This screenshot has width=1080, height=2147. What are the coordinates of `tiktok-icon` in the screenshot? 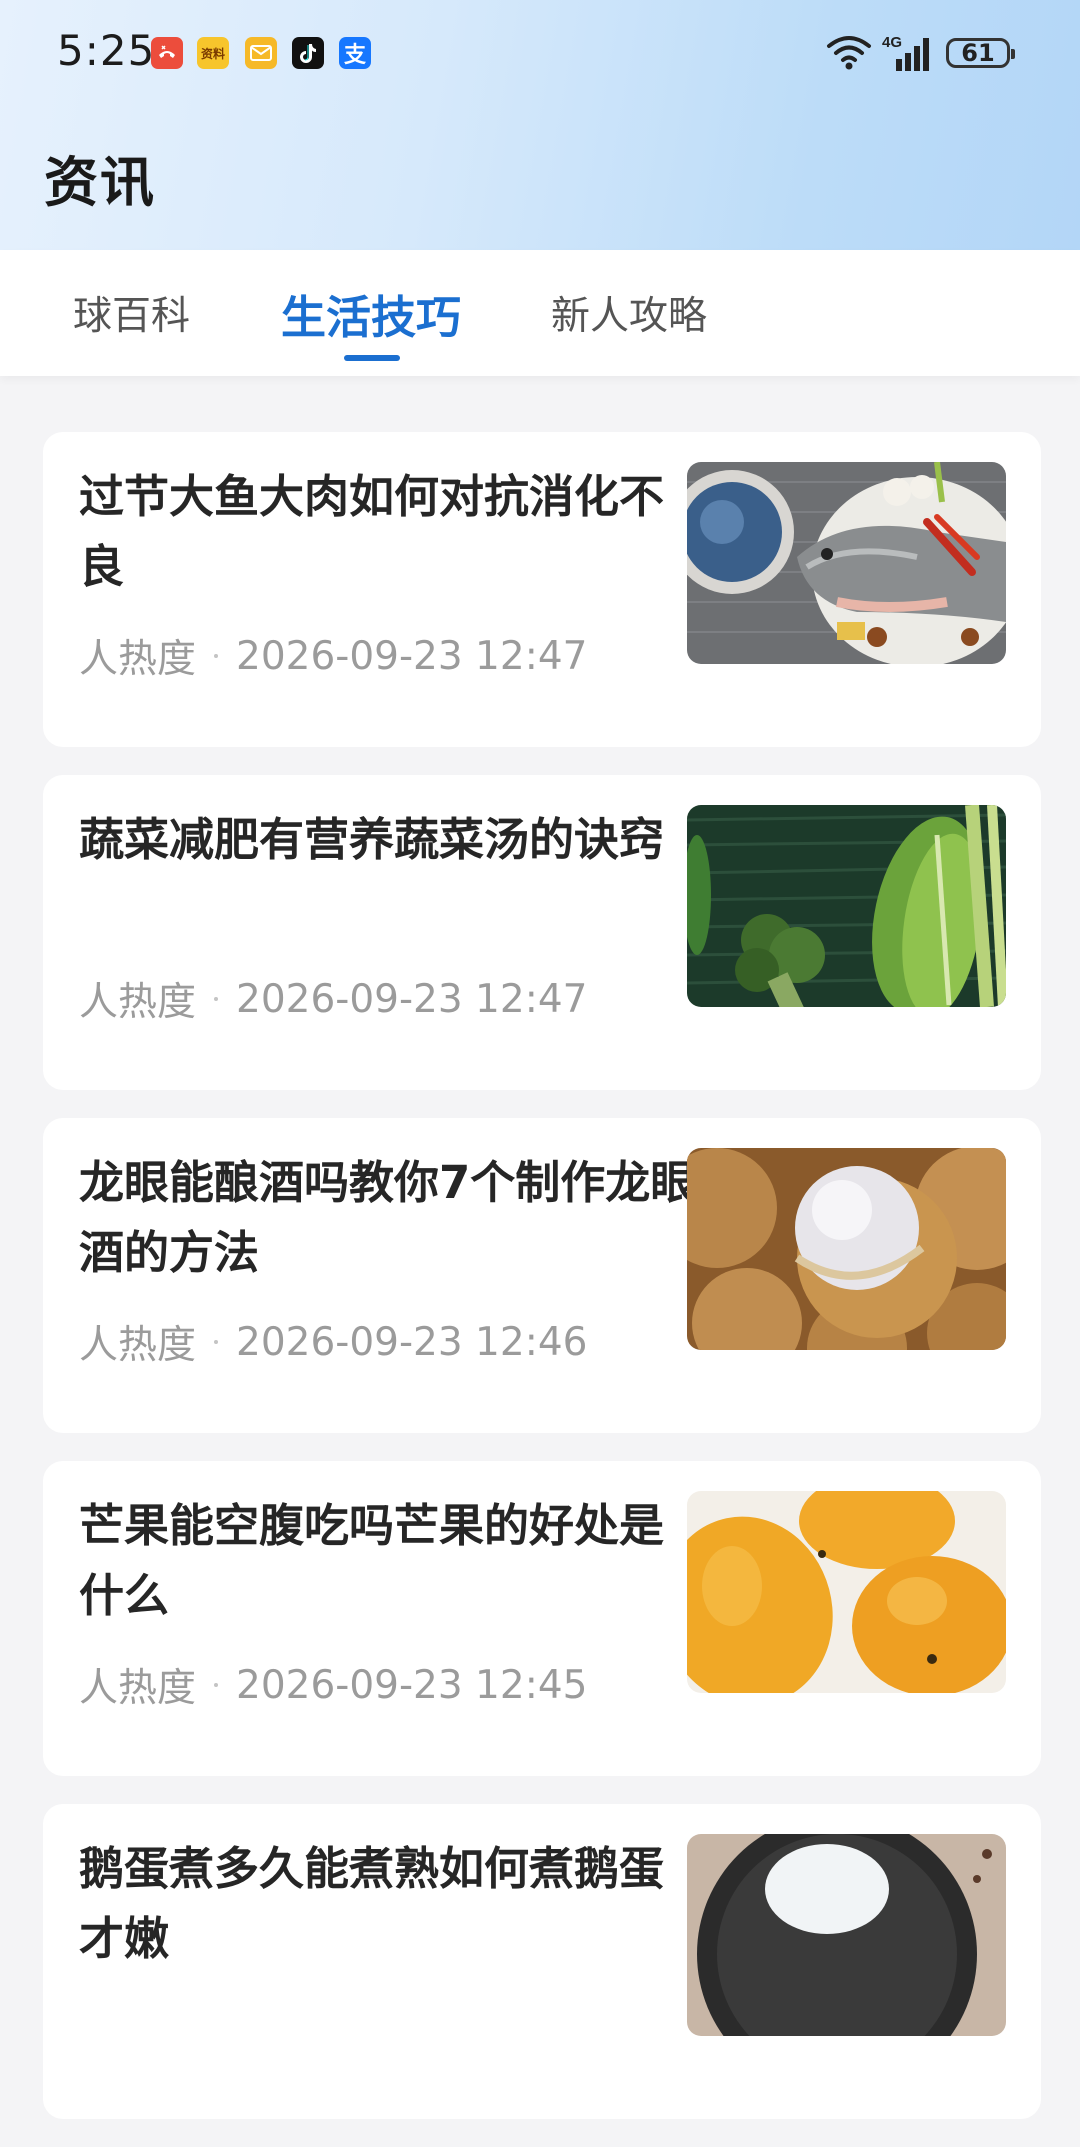 It's located at (308, 53).